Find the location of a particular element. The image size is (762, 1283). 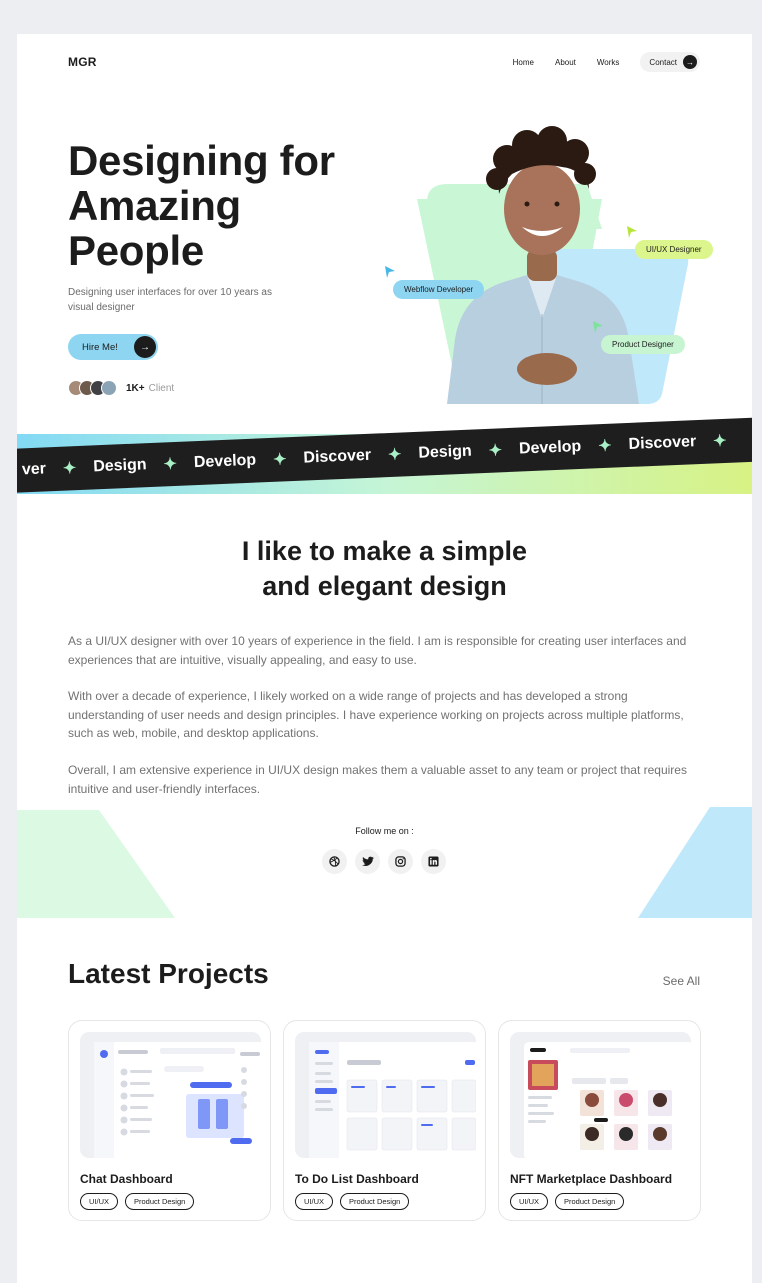

see-all-link: See All is located at coordinates (681, 981).